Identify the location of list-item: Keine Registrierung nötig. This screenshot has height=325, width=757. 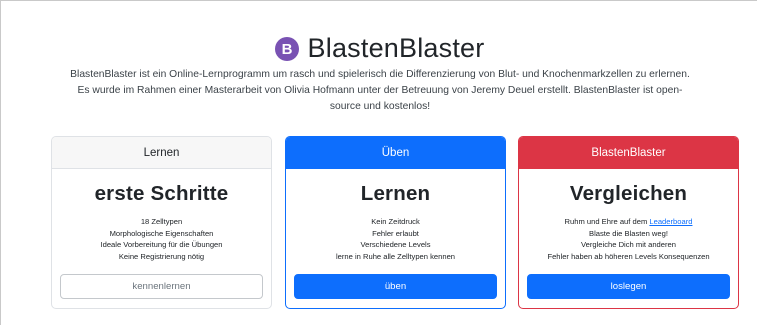
(161, 256).